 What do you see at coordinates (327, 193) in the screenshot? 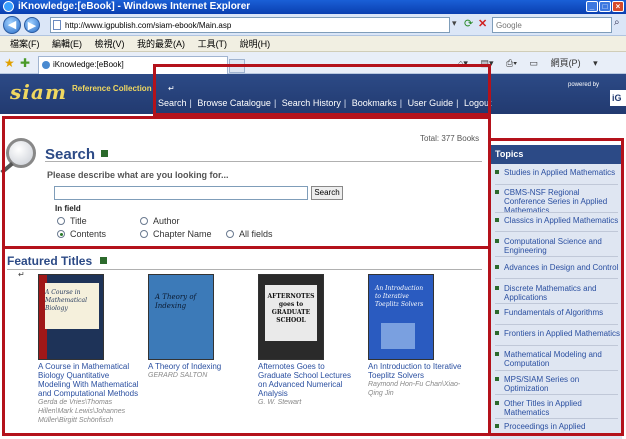
I see `search-button: Search` at bounding box center [327, 193].